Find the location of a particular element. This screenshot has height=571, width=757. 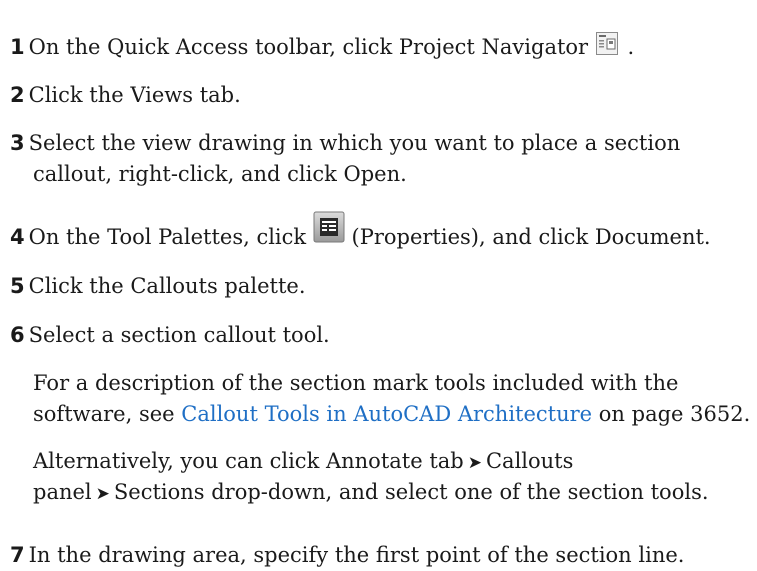

step-6: 6 Select a section callout tool. is located at coordinates (380, 335).